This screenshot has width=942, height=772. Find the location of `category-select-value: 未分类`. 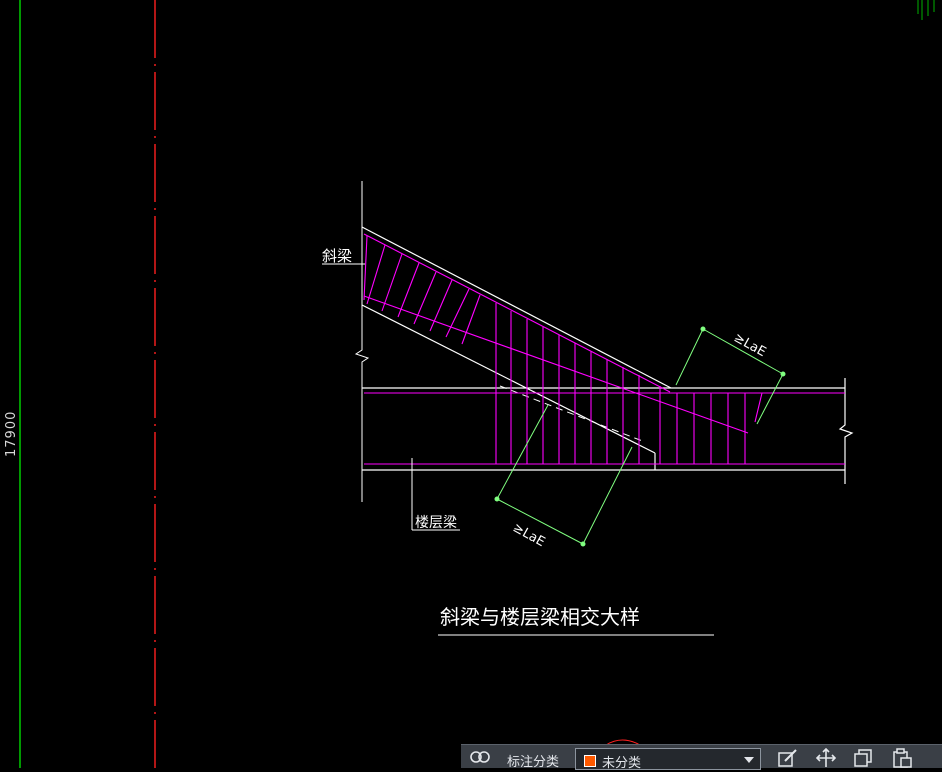

category-select-value: 未分类 is located at coordinates (622, 763).